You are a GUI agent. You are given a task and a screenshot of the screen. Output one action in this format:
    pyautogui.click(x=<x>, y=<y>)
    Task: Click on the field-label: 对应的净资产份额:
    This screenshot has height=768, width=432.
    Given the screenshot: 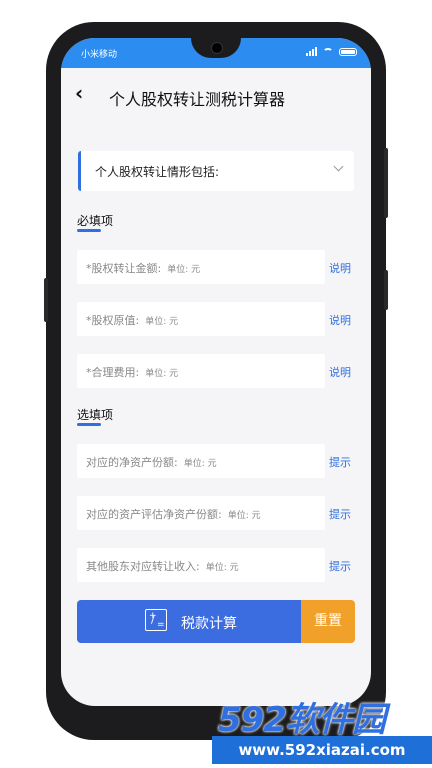 What is the action you would take?
    pyautogui.click(x=132, y=462)
    